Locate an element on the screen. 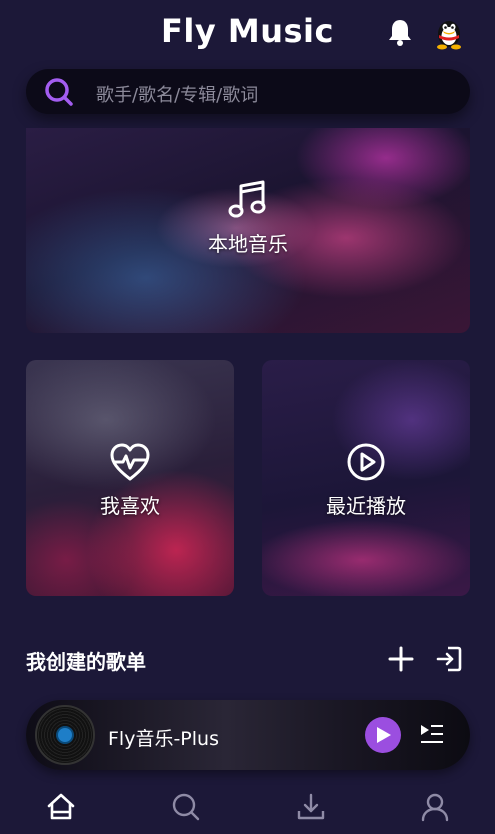 The height and width of the screenshot is (834, 495). music-note-icon is located at coordinates (247, 199).